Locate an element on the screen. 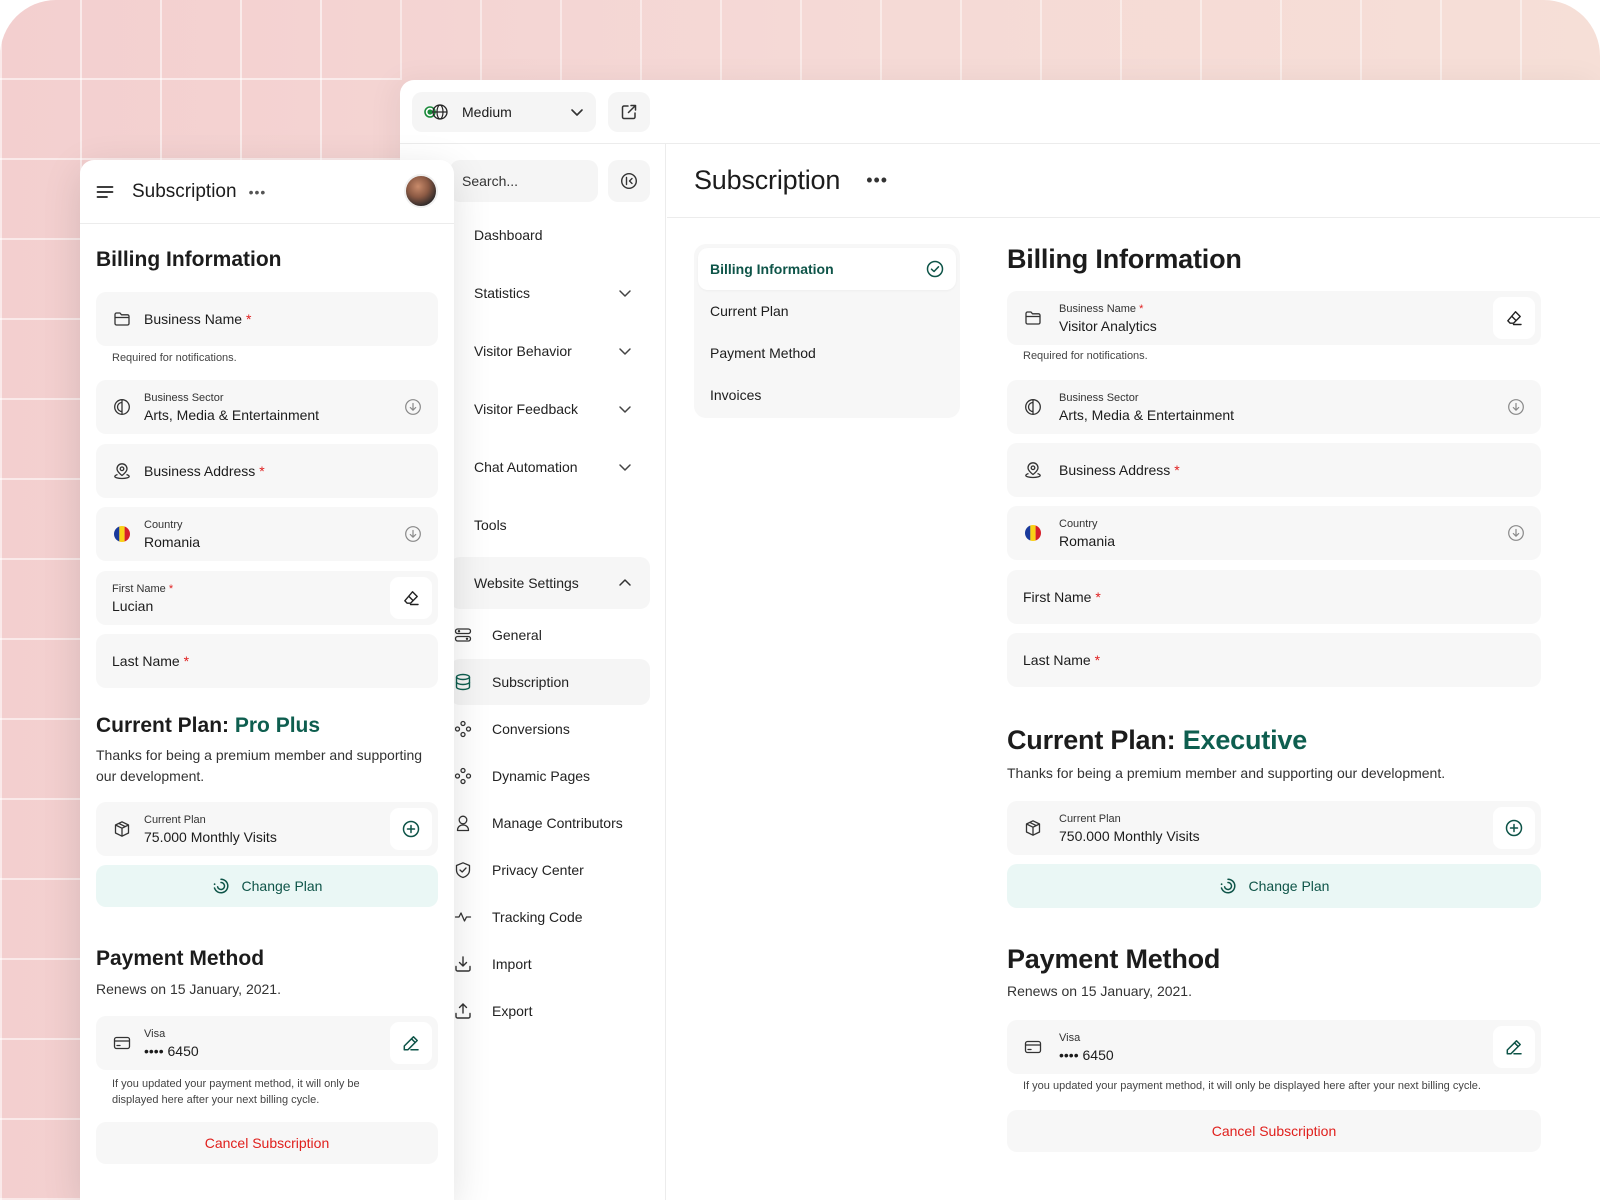  mobile-more-options-button: ••• is located at coordinates (258, 192).